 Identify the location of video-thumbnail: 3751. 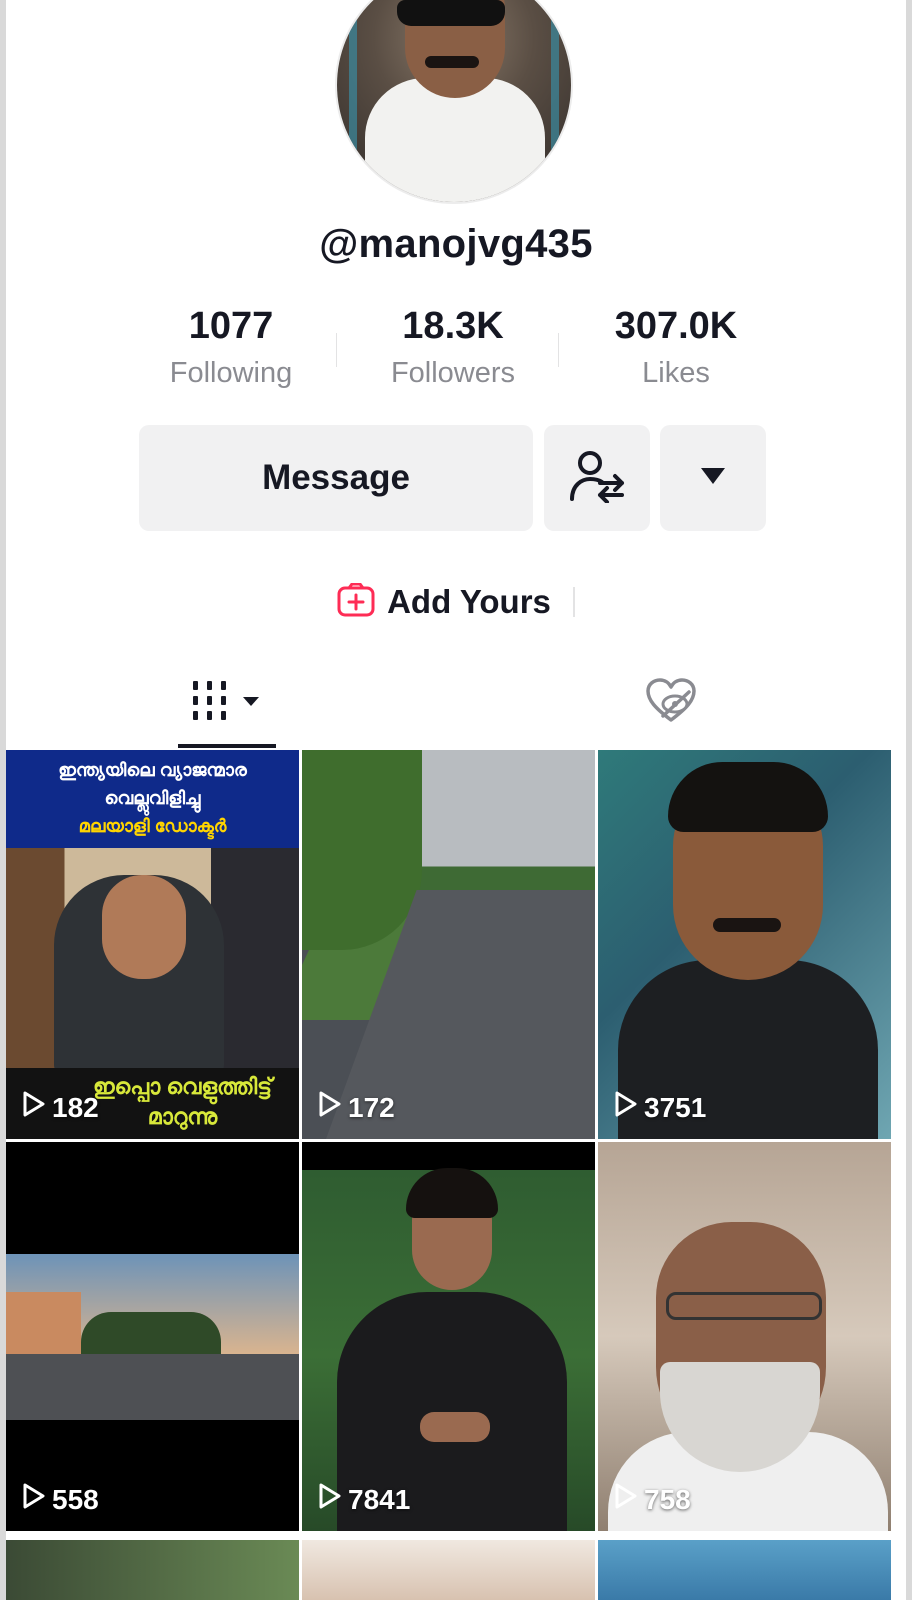
(744, 944).